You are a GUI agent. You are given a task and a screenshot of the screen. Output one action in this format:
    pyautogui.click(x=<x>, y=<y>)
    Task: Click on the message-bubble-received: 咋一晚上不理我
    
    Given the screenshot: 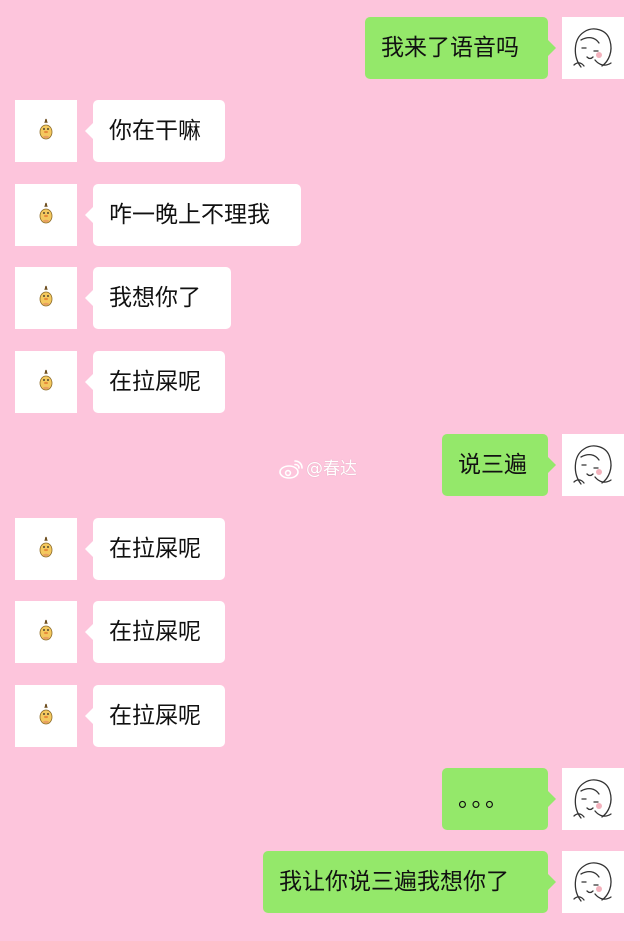 What is the action you would take?
    pyautogui.click(x=193, y=215)
    